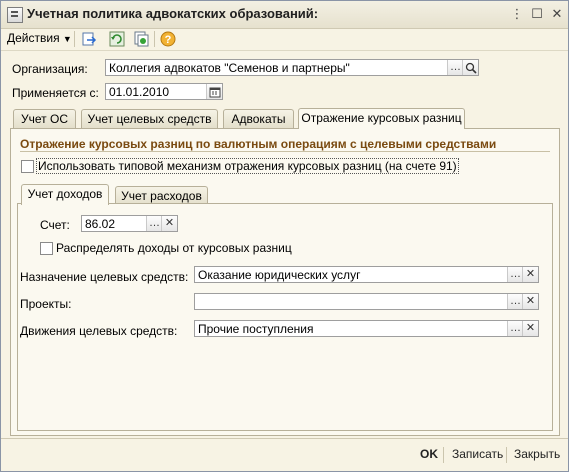 This screenshot has height=472, width=569. What do you see at coordinates (99, 331) in the screenshot?
I see `movements-label: Движения целевых средств:` at bounding box center [99, 331].